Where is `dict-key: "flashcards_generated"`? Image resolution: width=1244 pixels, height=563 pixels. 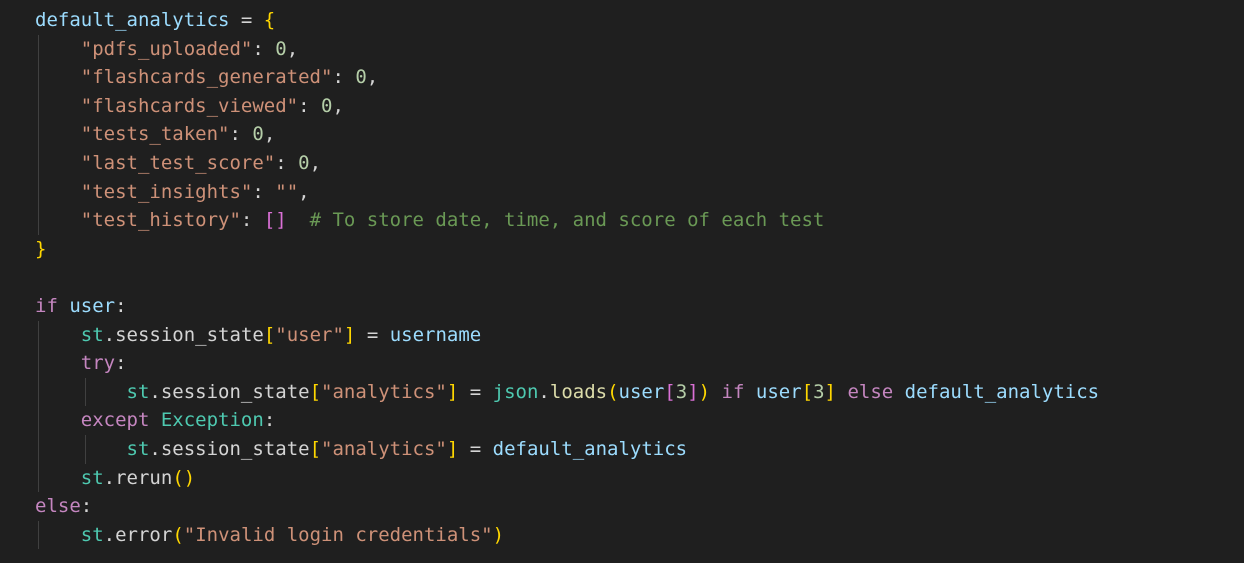
dict-key: "flashcards_generated" is located at coordinates (206, 77).